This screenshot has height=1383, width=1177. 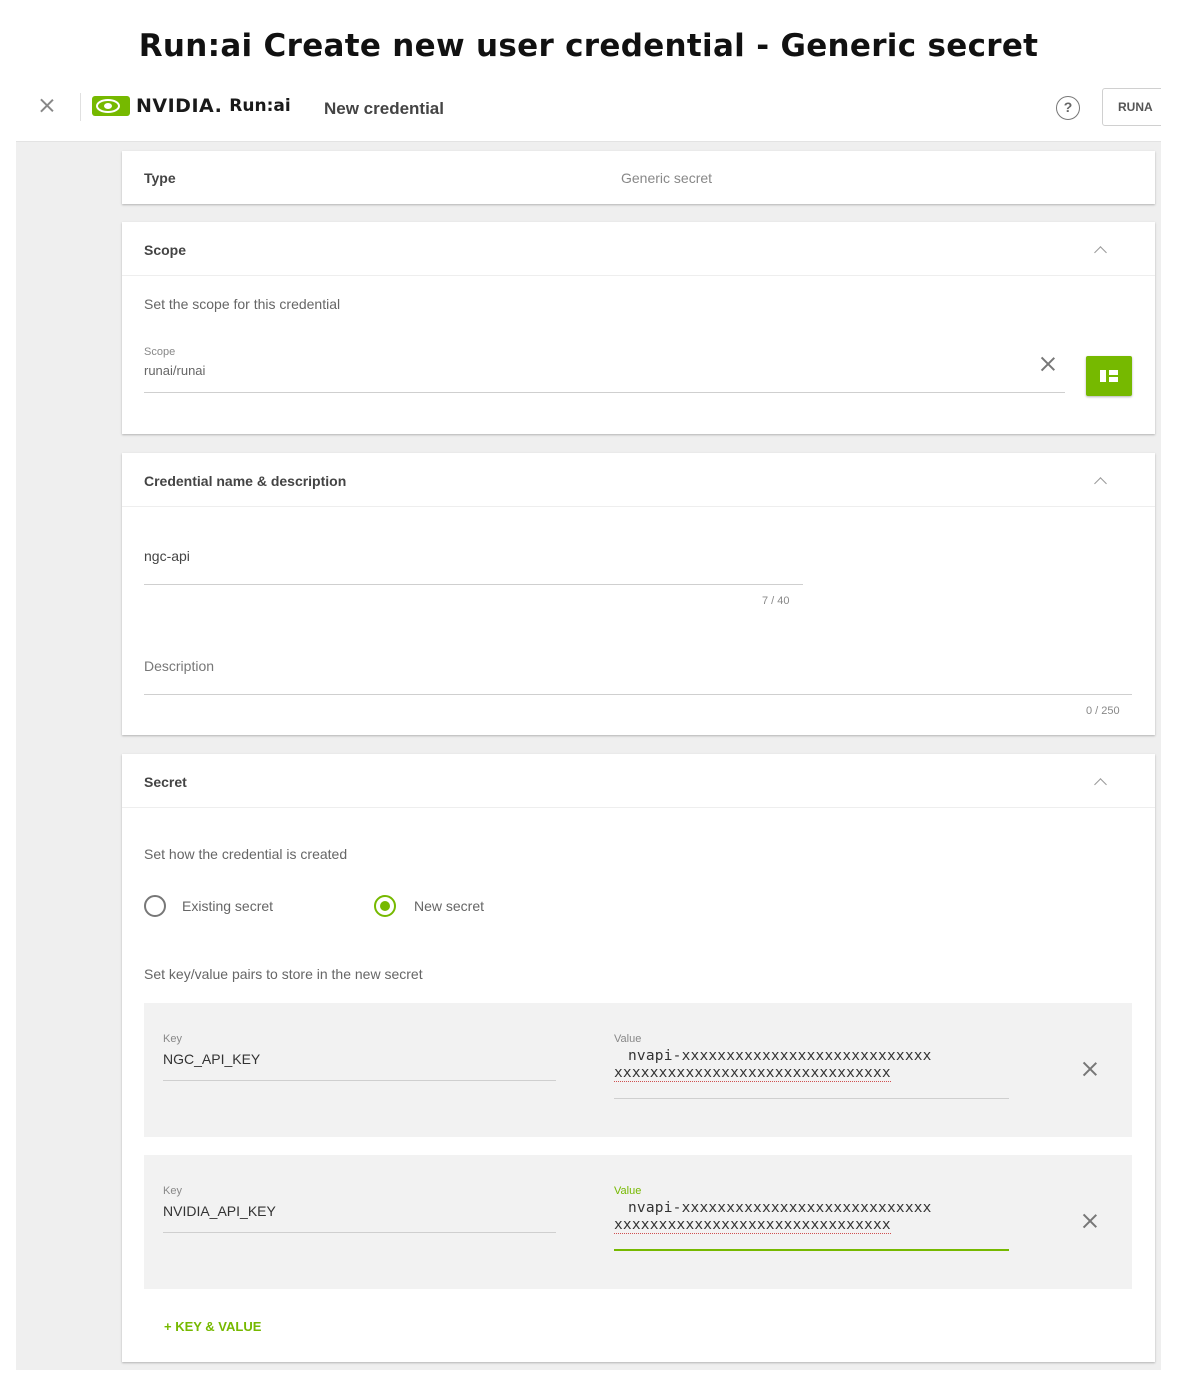 What do you see at coordinates (165, 782) in the screenshot?
I see `secret-title: Secret` at bounding box center [165, 782].